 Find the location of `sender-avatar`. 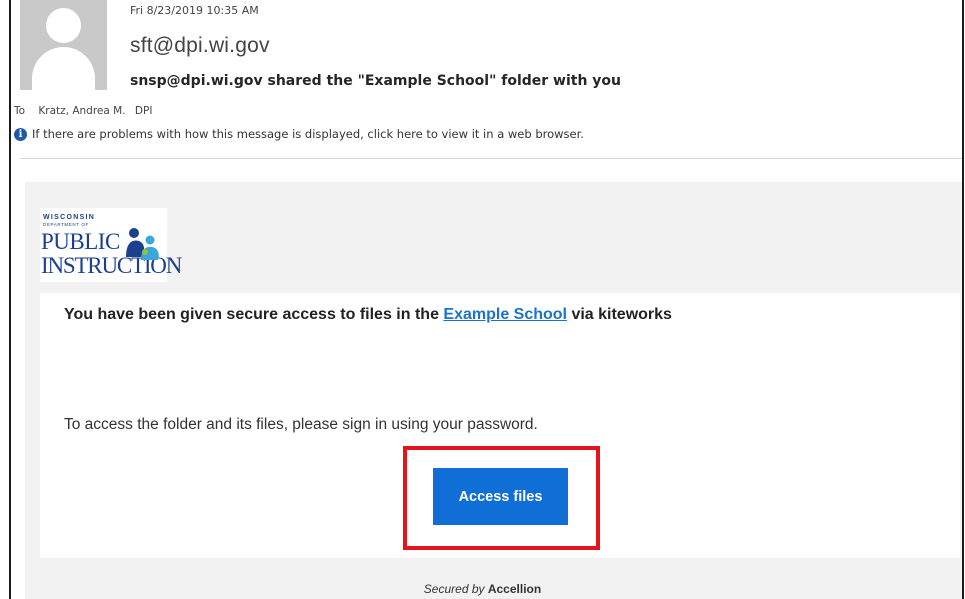

sender-avatar is located at coordinates (63, 45).